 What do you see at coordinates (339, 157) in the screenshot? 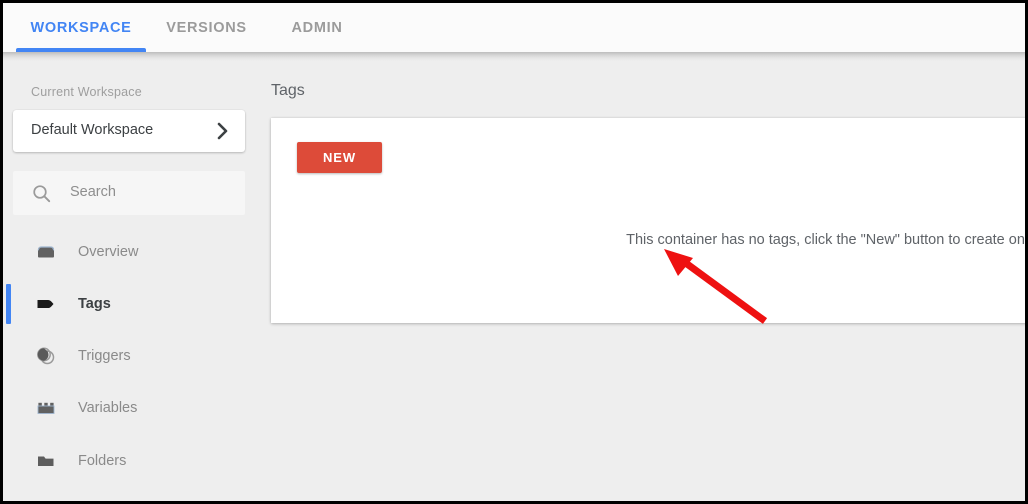
I see `new-tag-button: NEW` at bounding box center [339, 157].